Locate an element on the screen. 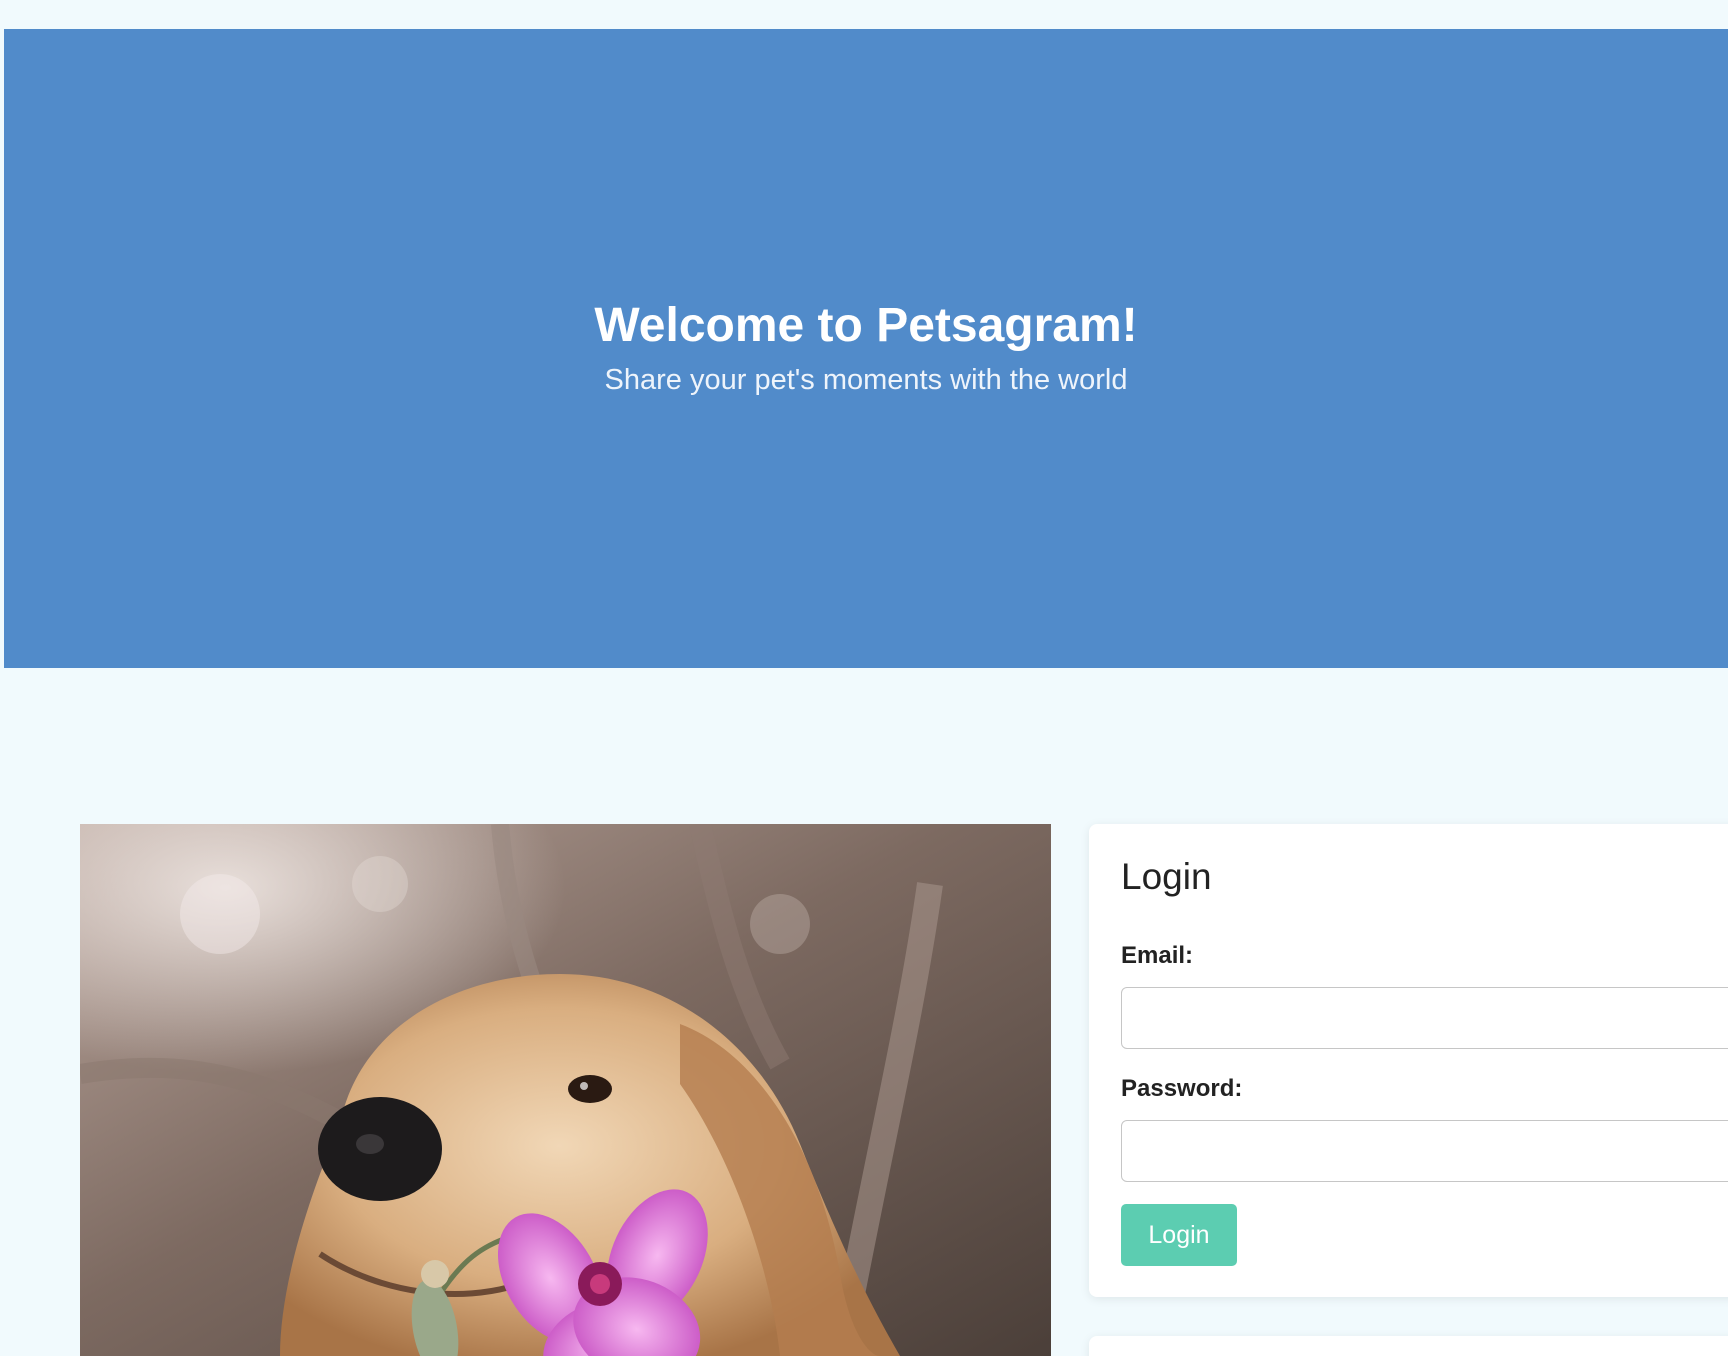 The width and height of the screenshot is (1728, 1356). email-label: Email: is located at coordinates (1157, 955).